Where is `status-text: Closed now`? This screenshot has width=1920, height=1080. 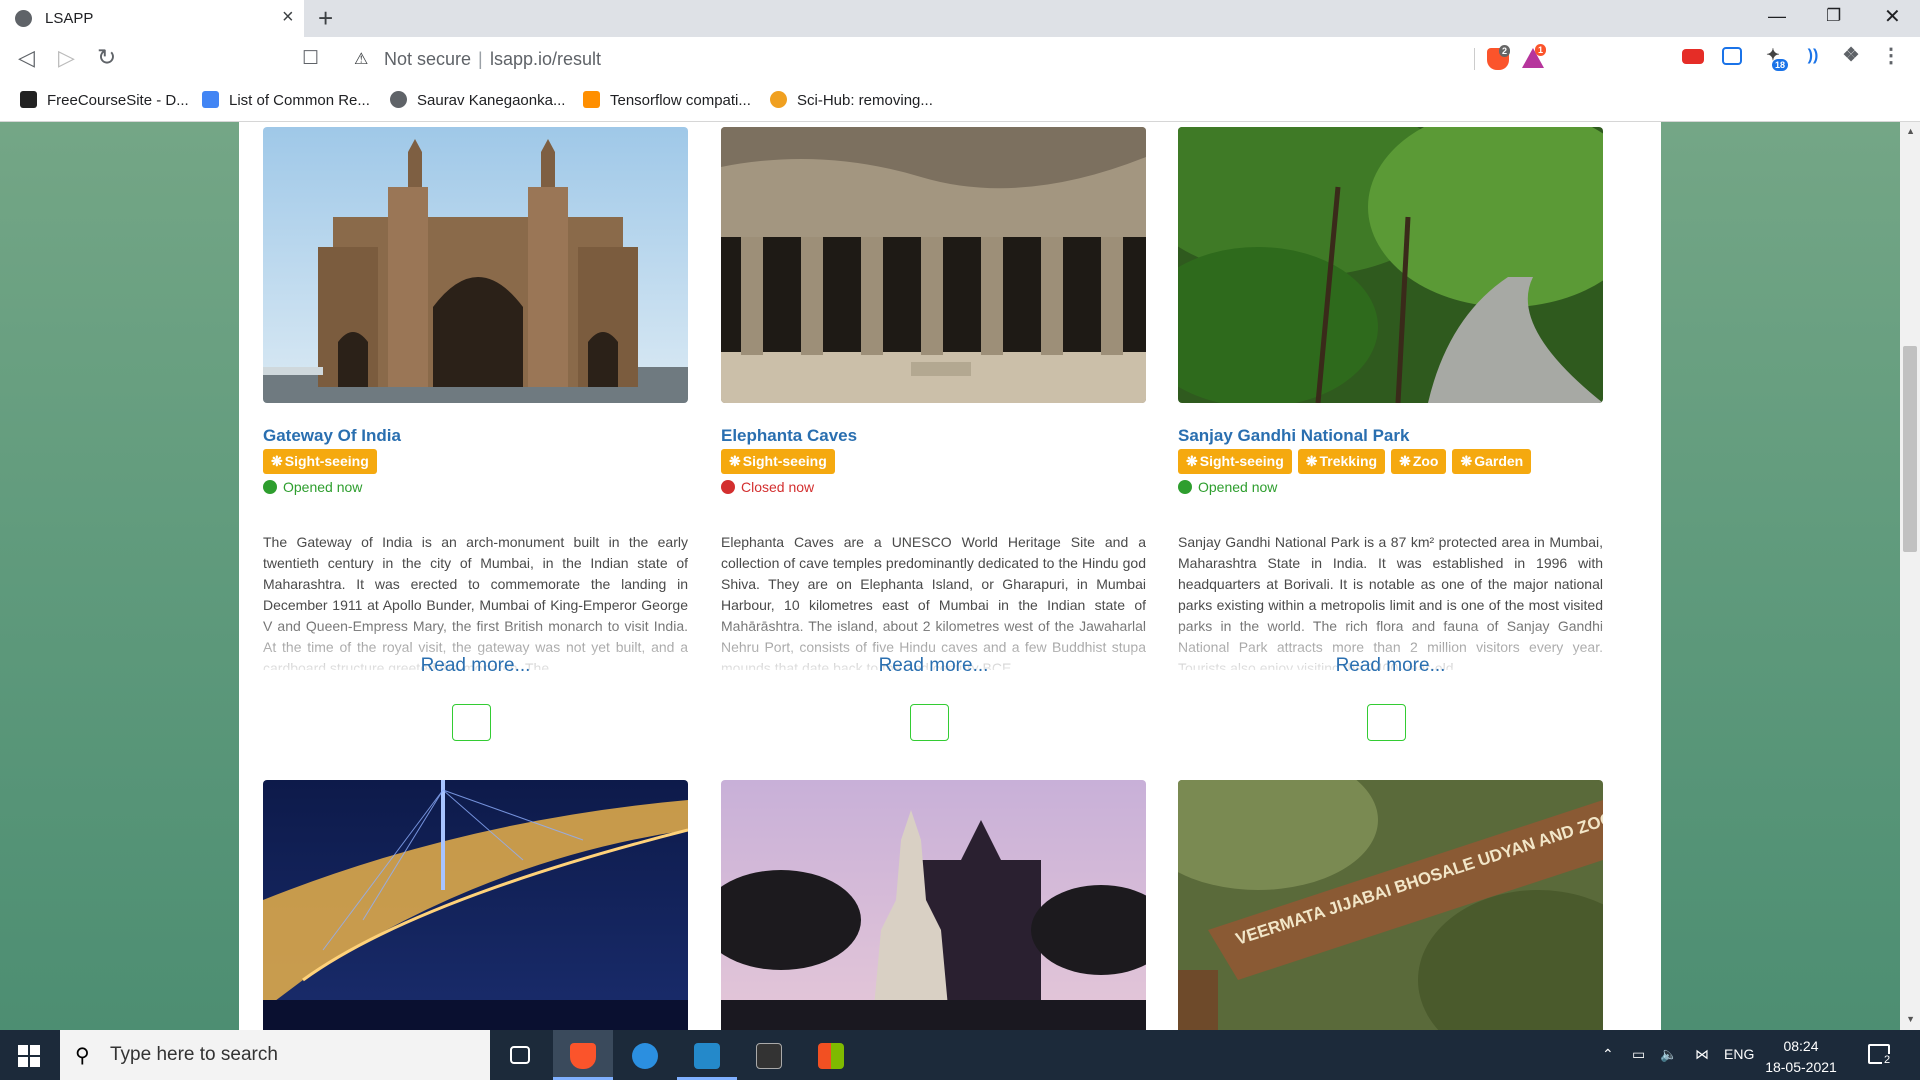 status-text: Closed now is located at coordinates (767, 487).